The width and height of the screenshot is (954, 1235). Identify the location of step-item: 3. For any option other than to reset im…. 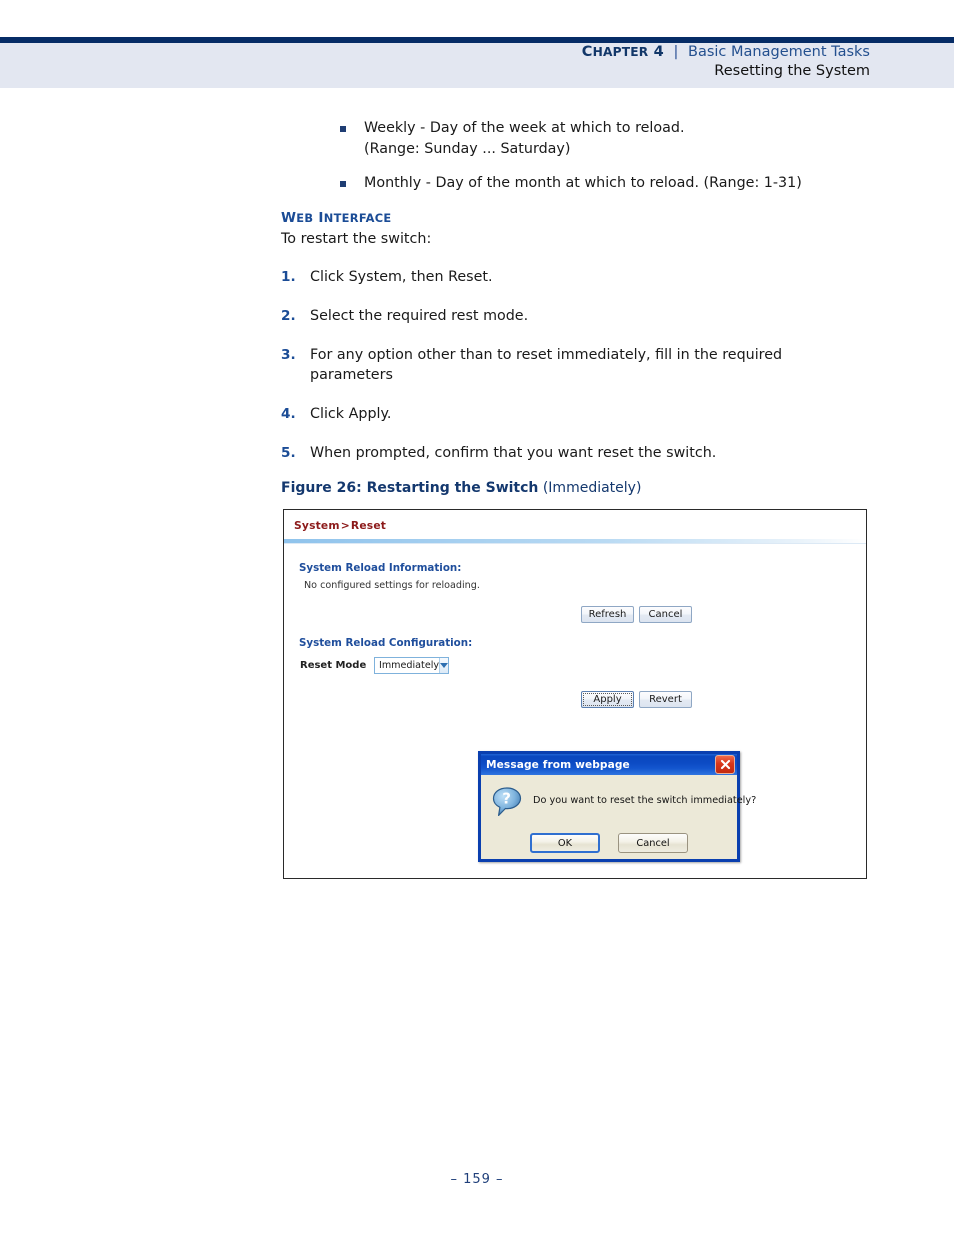
(566, 365).